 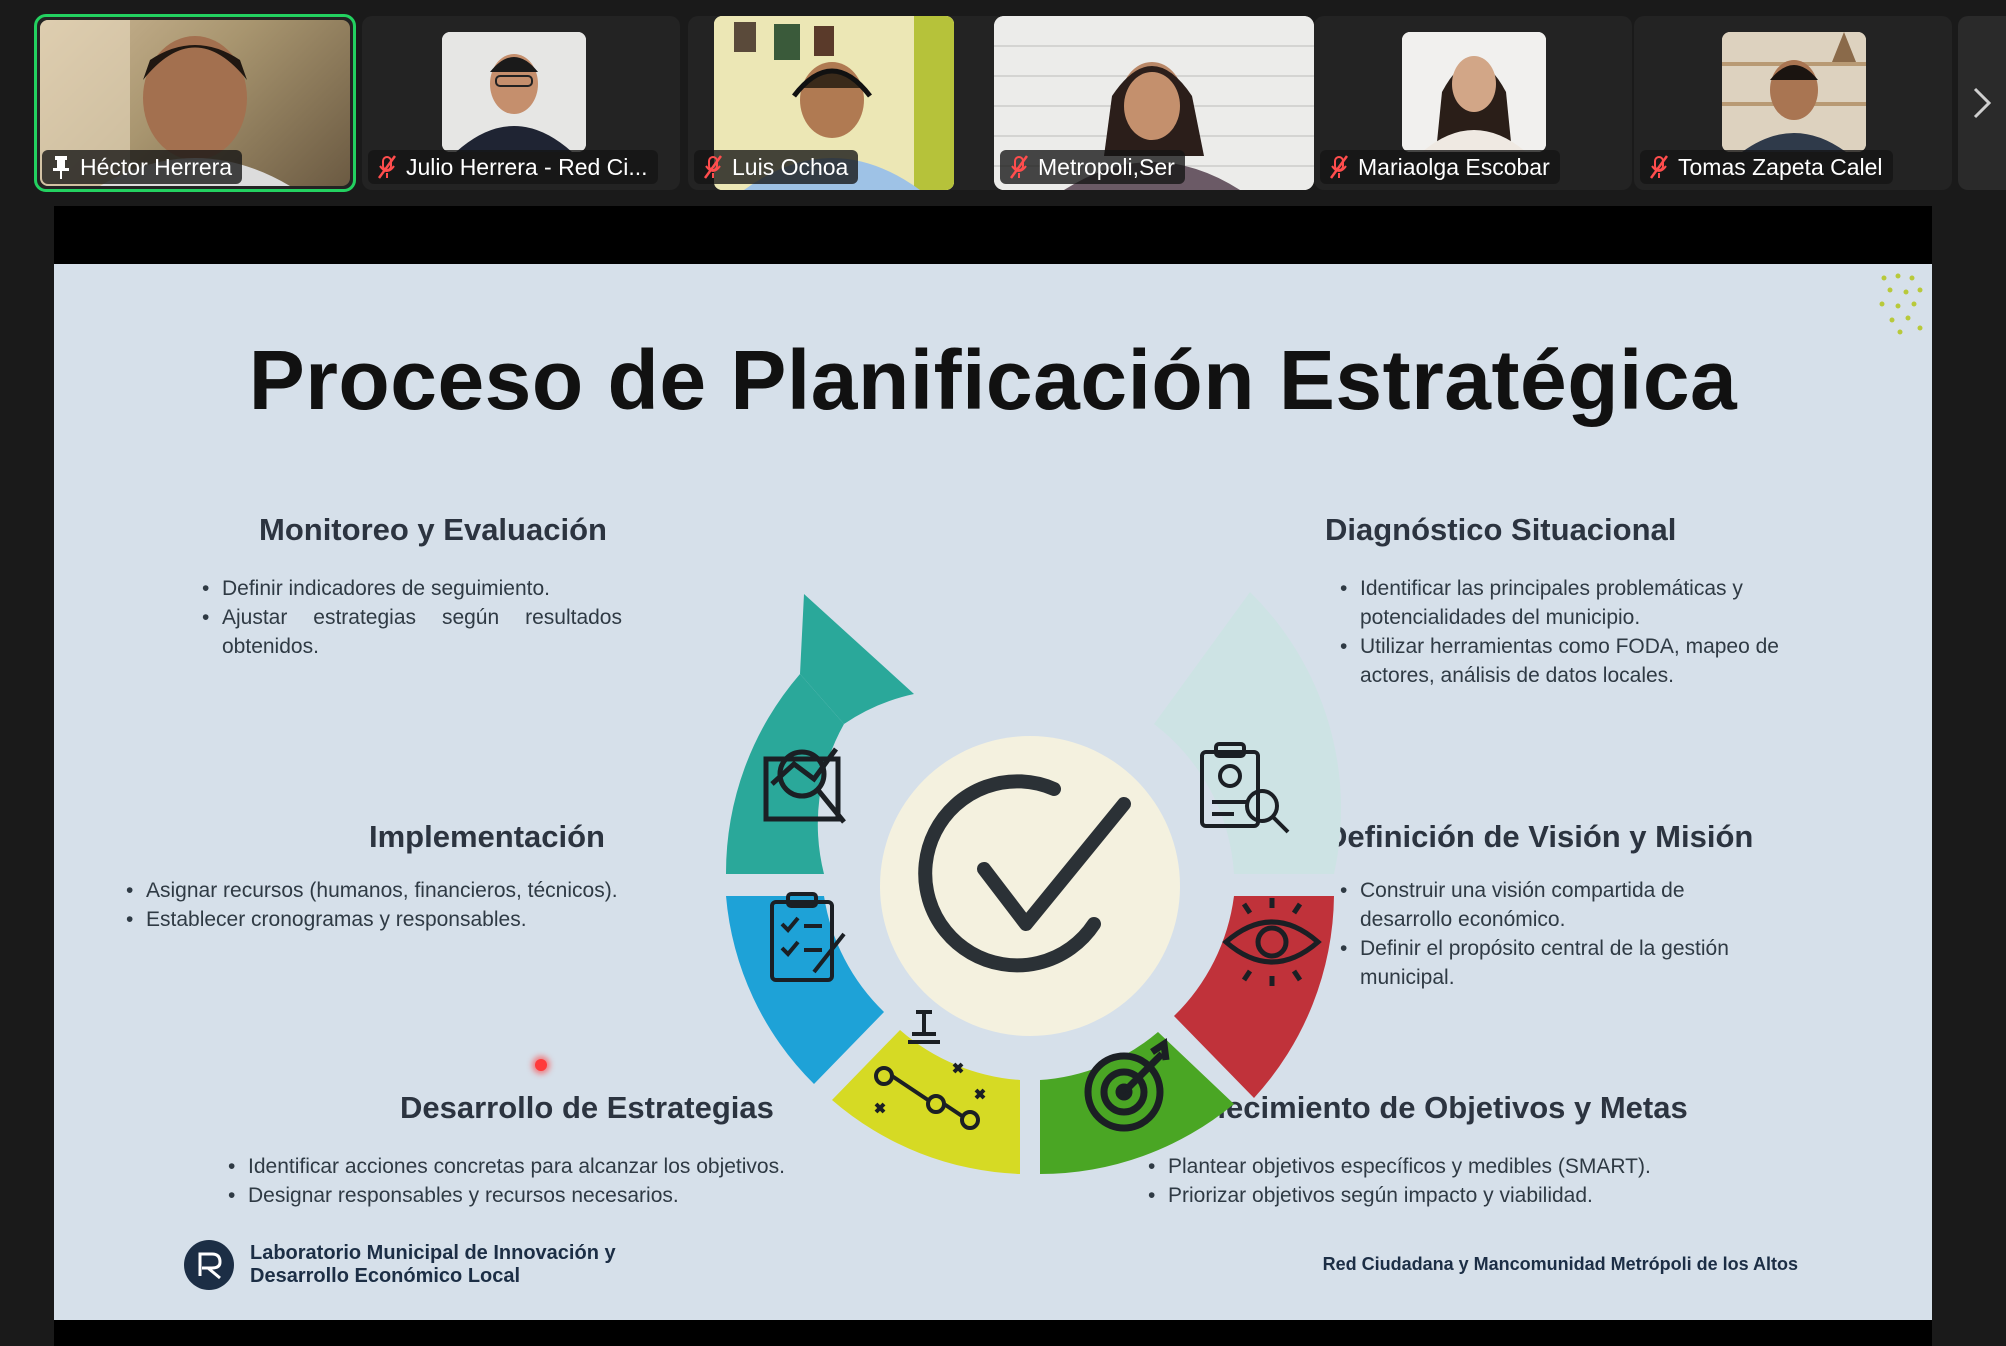 What do you see at coordinates (1454, 167) in the screenshot?
I see `participant-name: Mariaolga Escobar` at bounding box center [1454, 167].